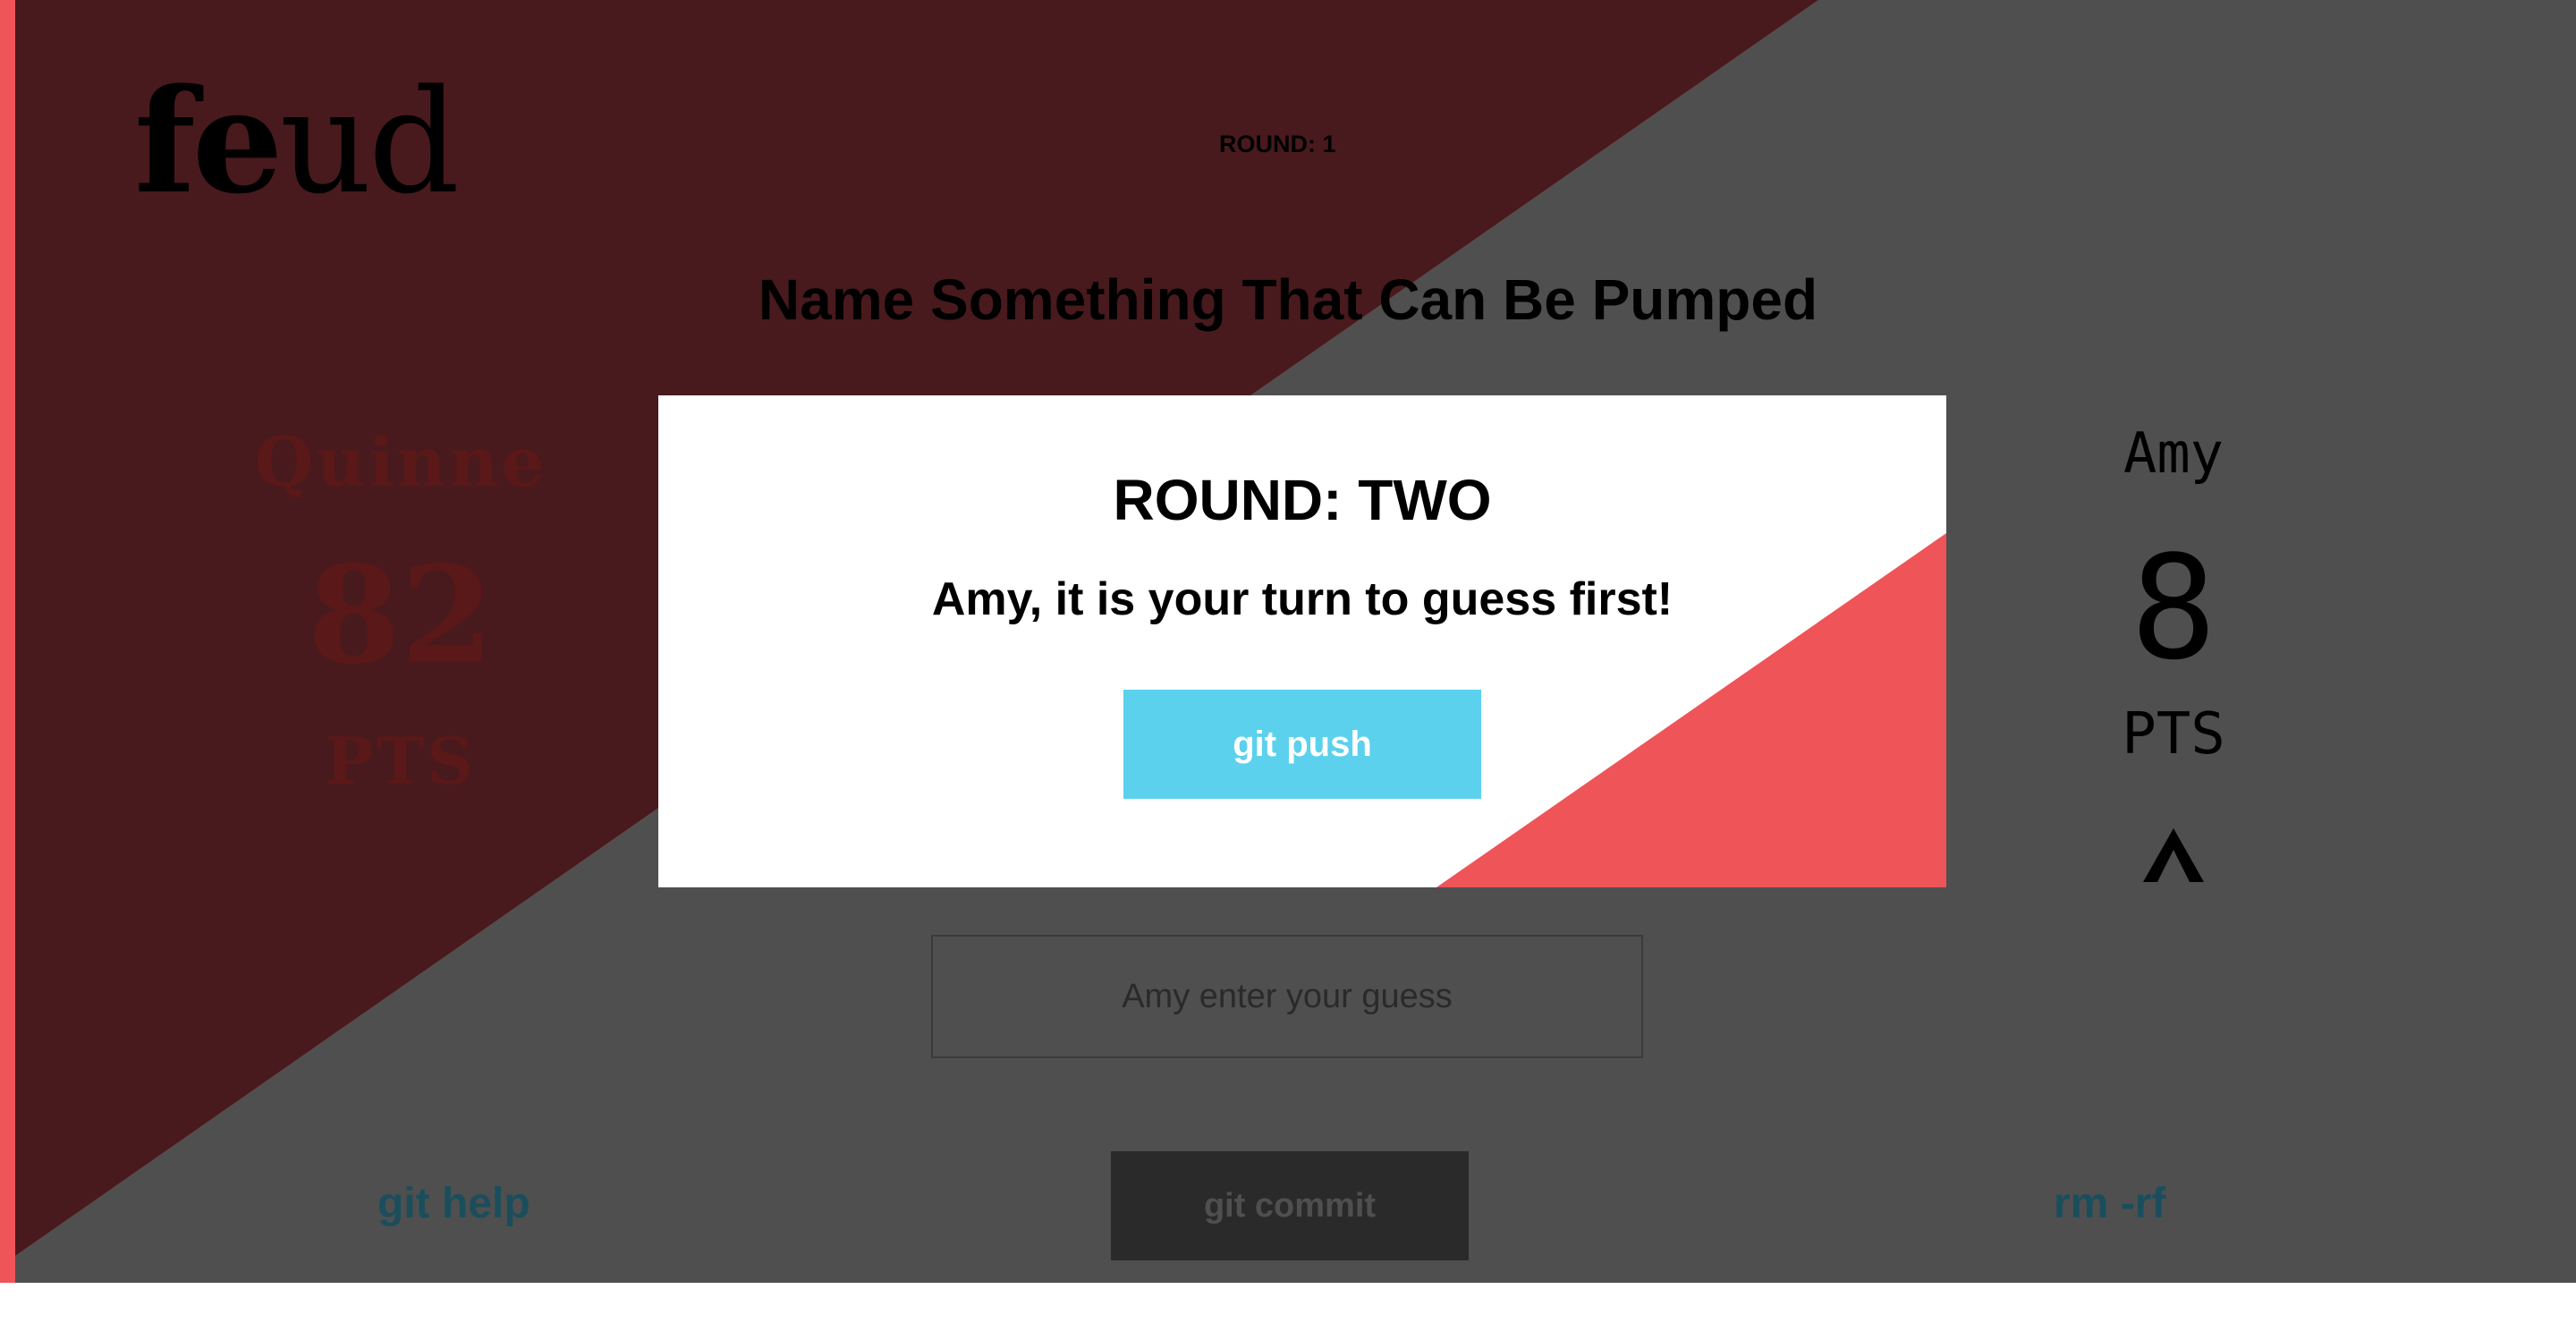 The image size is (2576, 1340). Describe the element at coordinates (1288, 299) in the screenshot. I see `question-title: Name Something That Can Be Pumped` at that location.